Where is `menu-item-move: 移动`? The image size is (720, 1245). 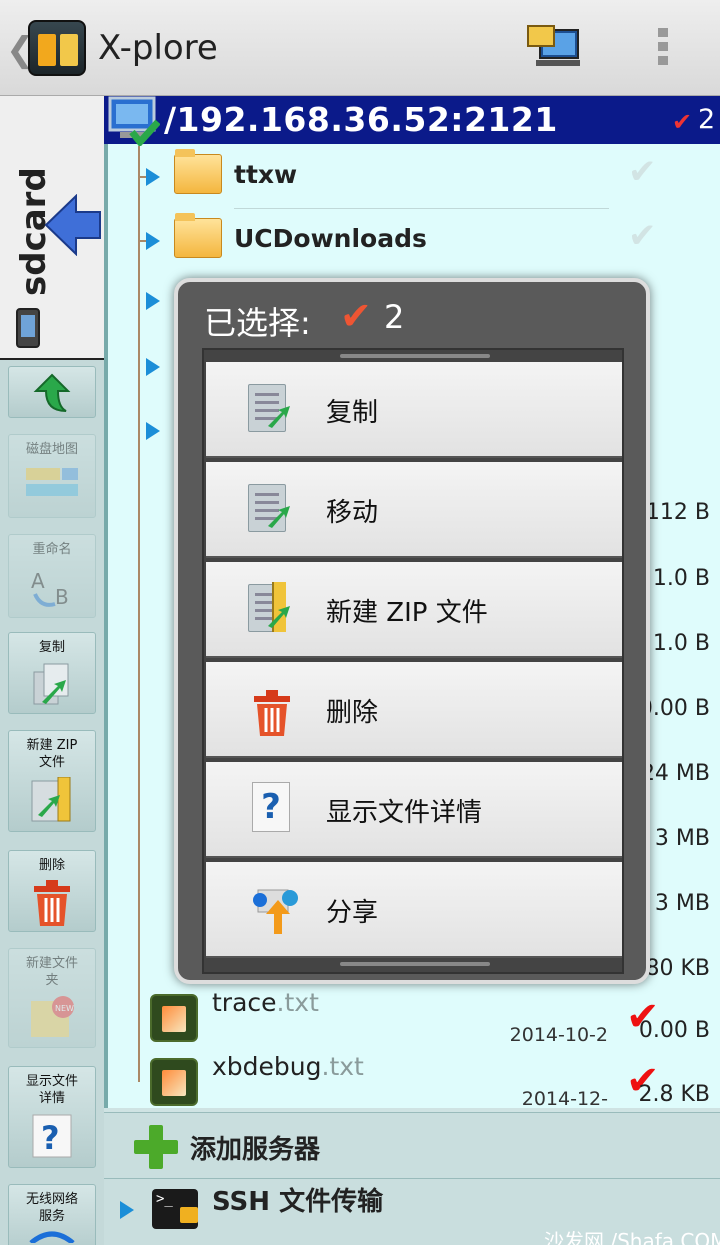 menu-item-move: 移动 is located at coordinates (414, 510).